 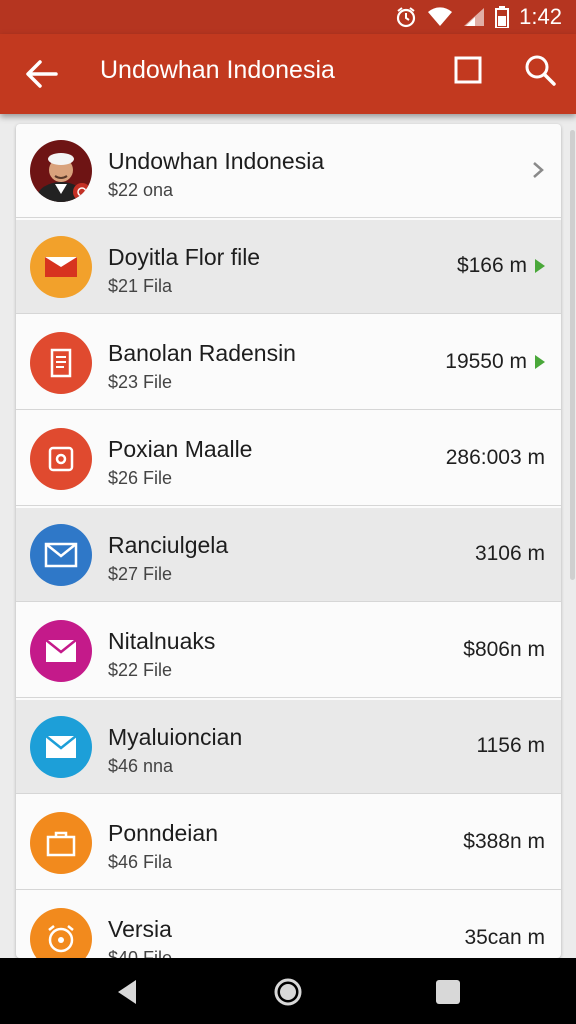 I want to click on list-item-name: Ranciulgela, so click(x=168, y=545).